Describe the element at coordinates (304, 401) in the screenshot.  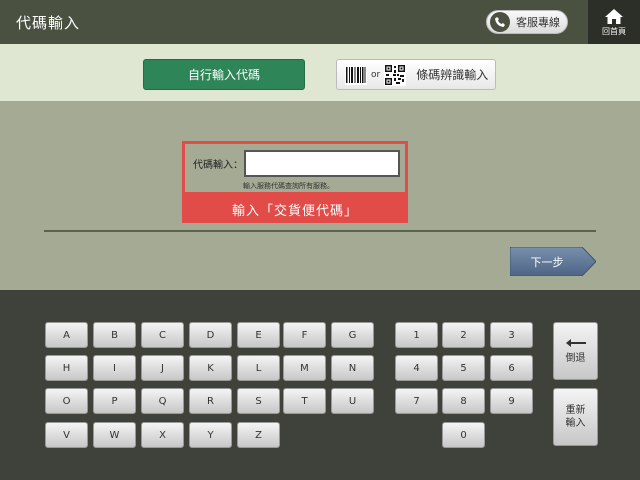
I see `key-t: T` at that location.